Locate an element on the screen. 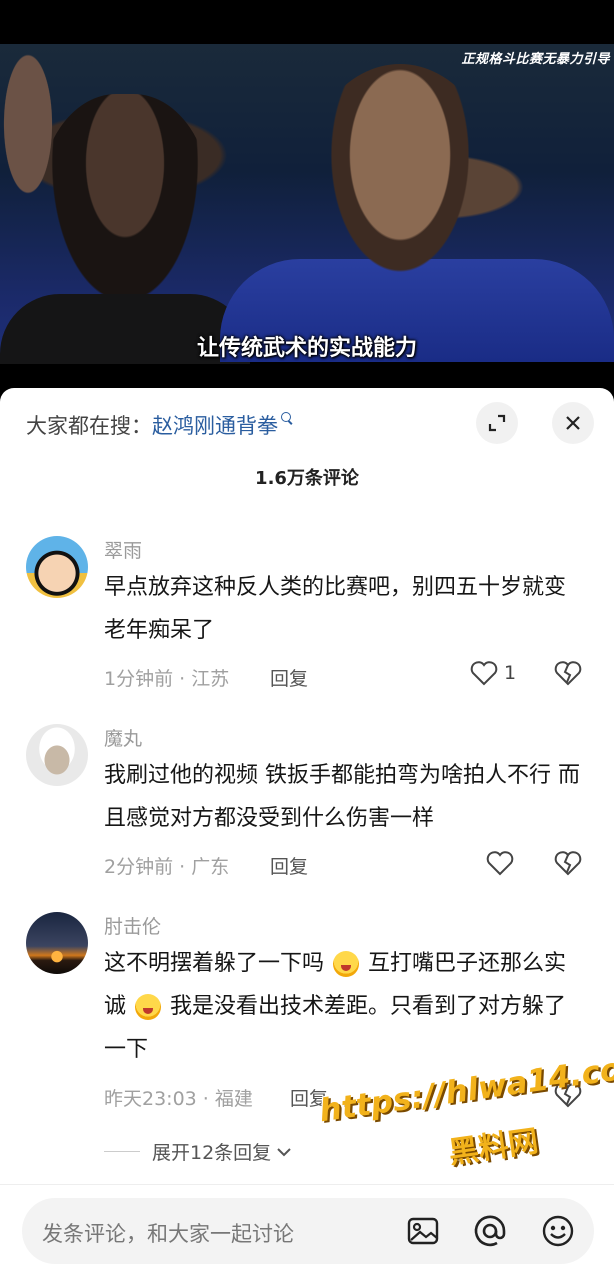 Image resolution: width=614 pixels, height=1280 pixels. expand-replies-button: 展开12条回复 is located at coordinates (198, 1151).